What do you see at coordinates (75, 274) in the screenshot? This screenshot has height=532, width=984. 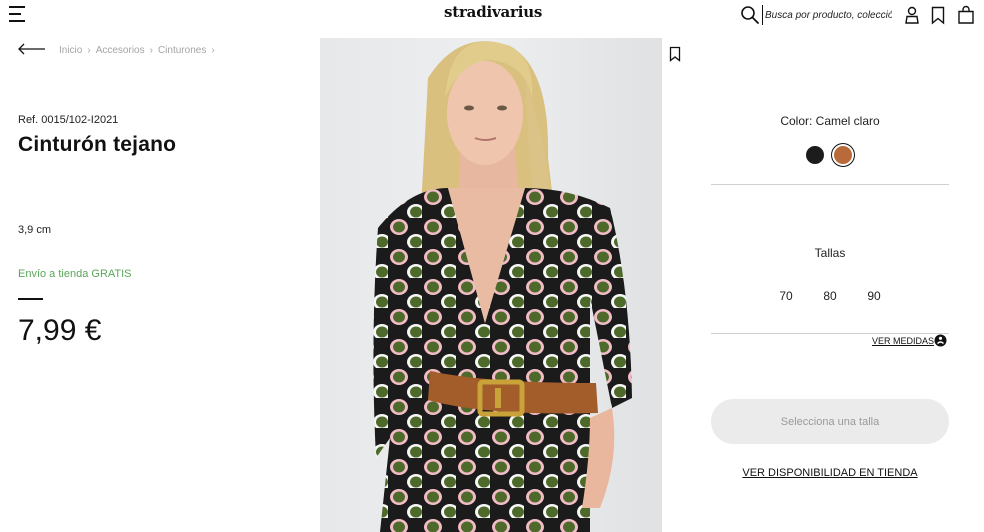 I see `free-shipping-note: Envío a tienda GRATIS` at bounding box center [75, 274].